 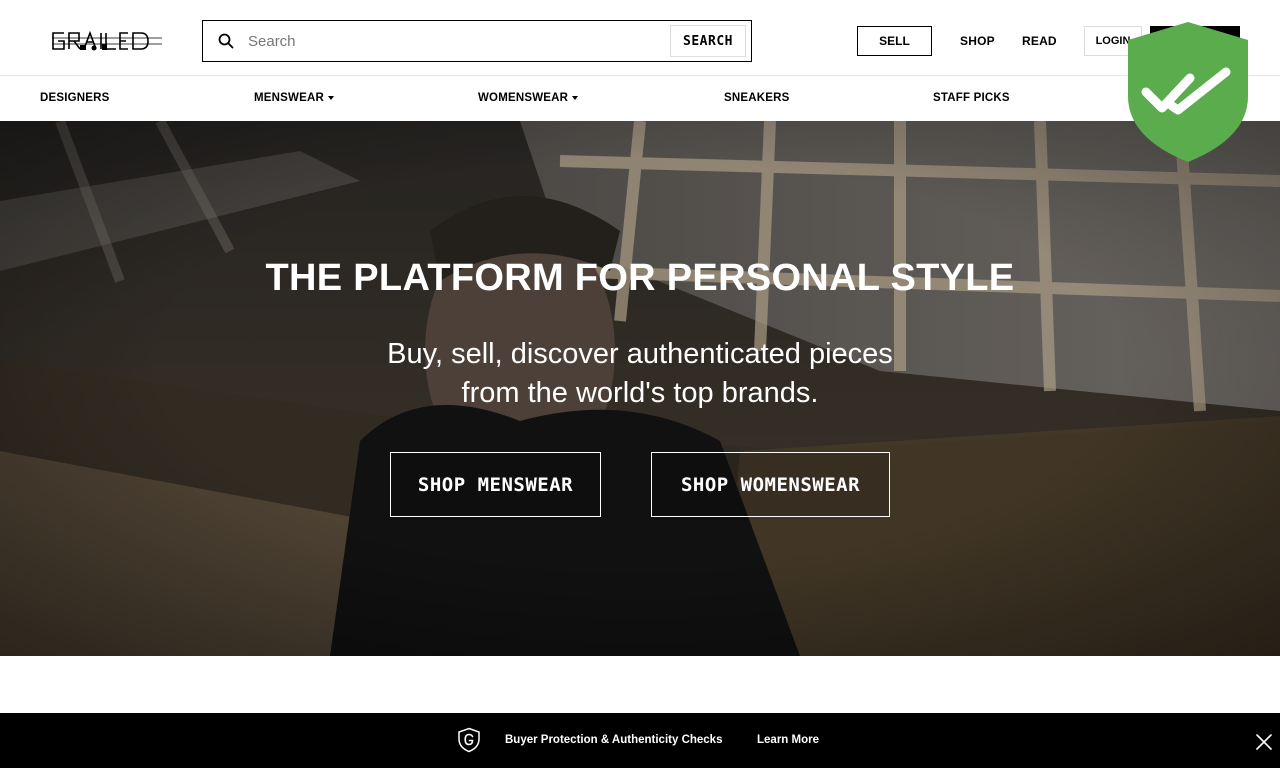 I want to click on sell-button: SELL, so click(x=894, y=41).